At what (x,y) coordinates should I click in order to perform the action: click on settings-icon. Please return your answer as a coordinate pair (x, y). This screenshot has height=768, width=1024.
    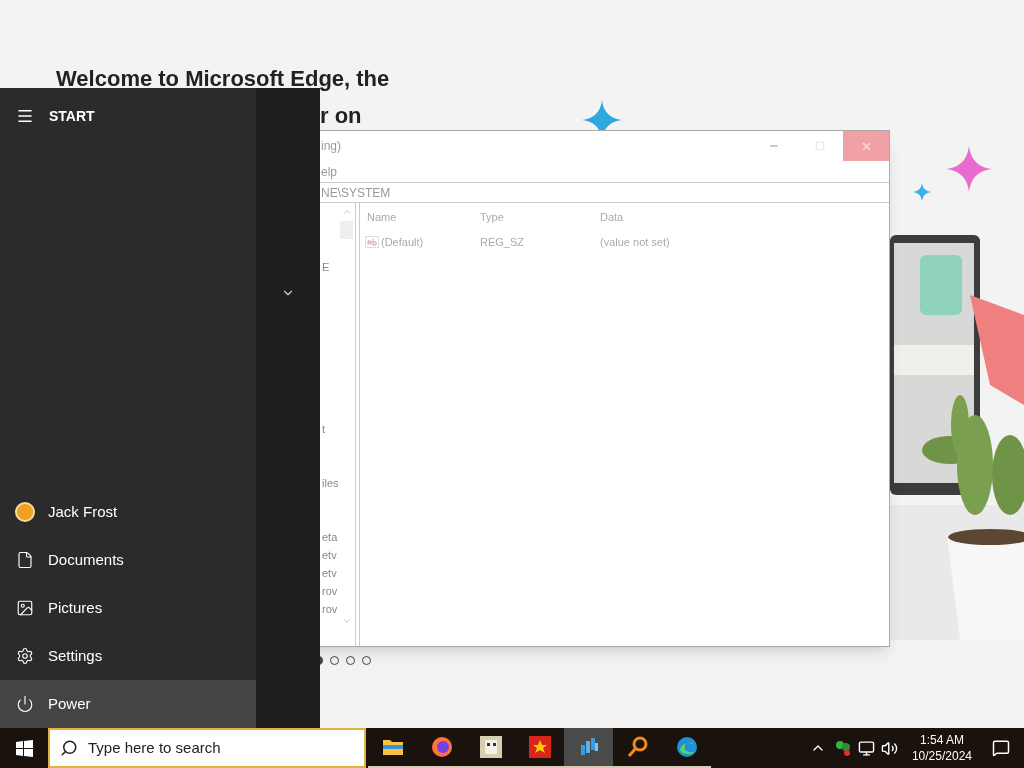
    Looking at the image, I should click on (25, 656).